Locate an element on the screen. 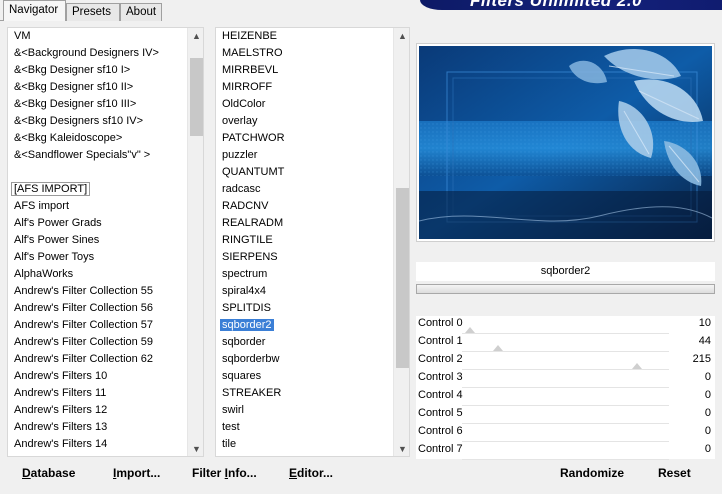 The image size is (722, 494). tab-navigator: Navigator is located at coordinates (34, 10).